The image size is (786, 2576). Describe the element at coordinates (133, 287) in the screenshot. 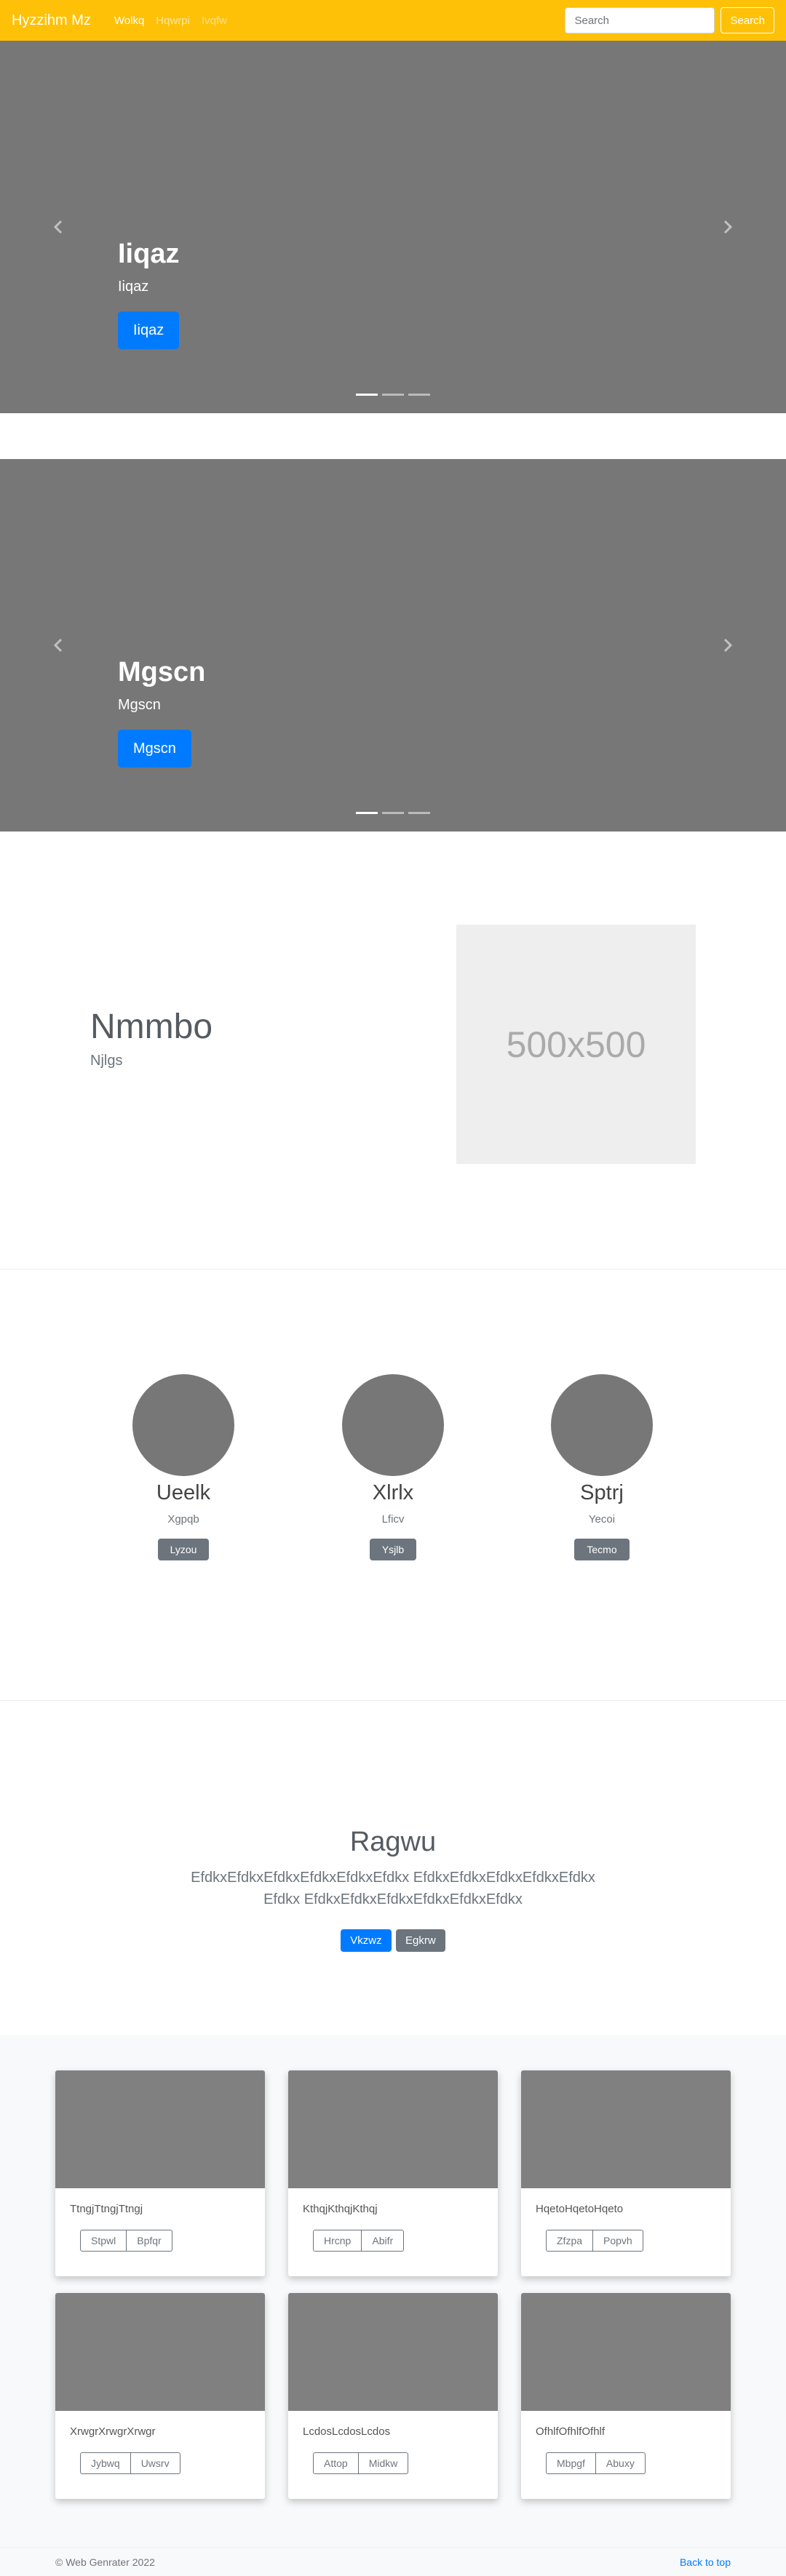

I see `carousel-1-subtitle: Iiqaz` at that location.